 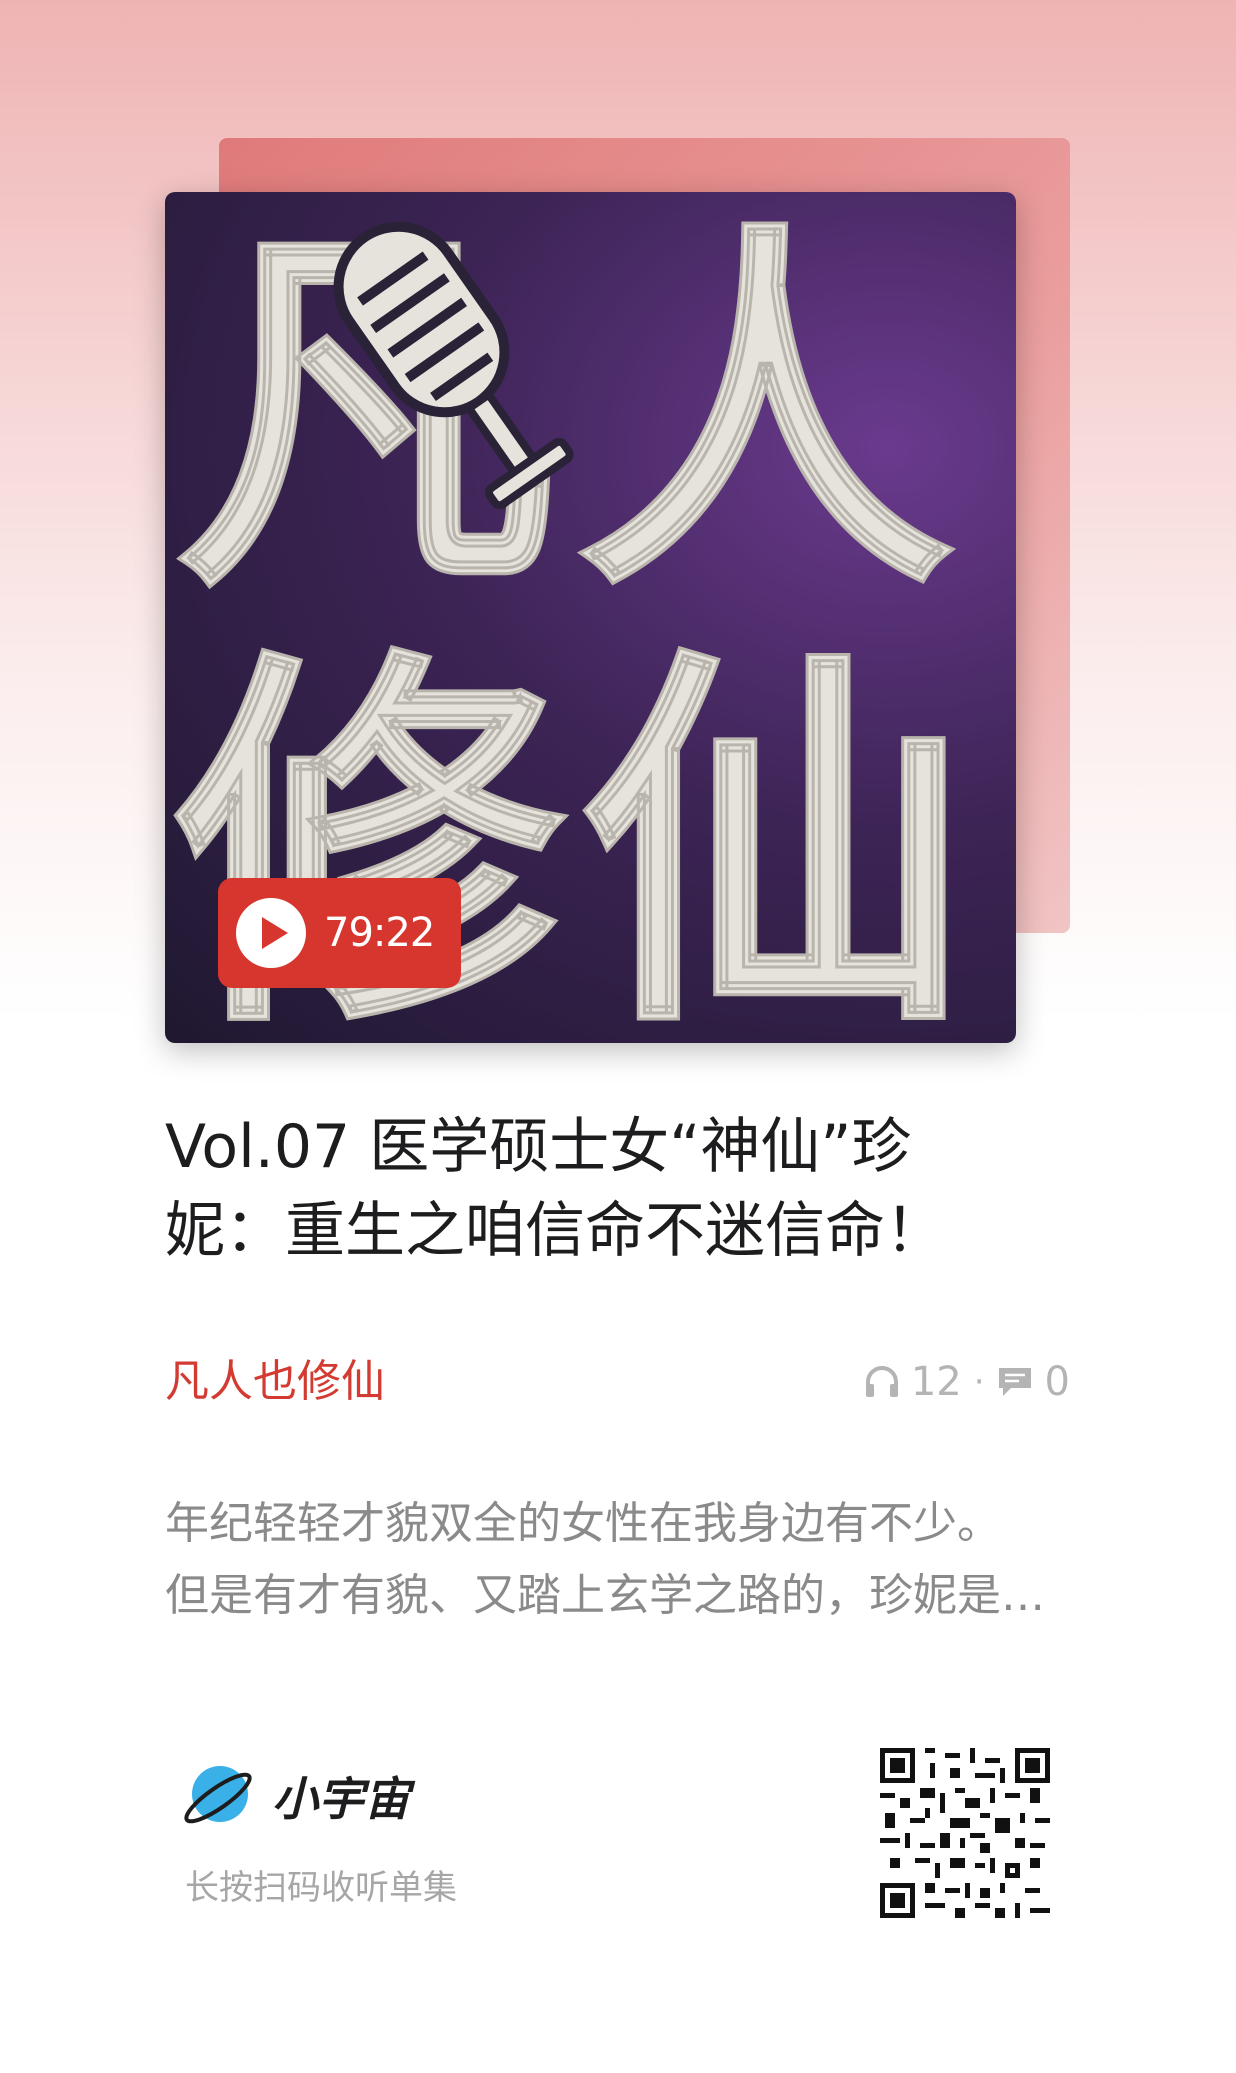 I want to click on description-line1: 年纪轻轻才貌双全的女性在我身边有不少。, so click(x=583, y=1523).